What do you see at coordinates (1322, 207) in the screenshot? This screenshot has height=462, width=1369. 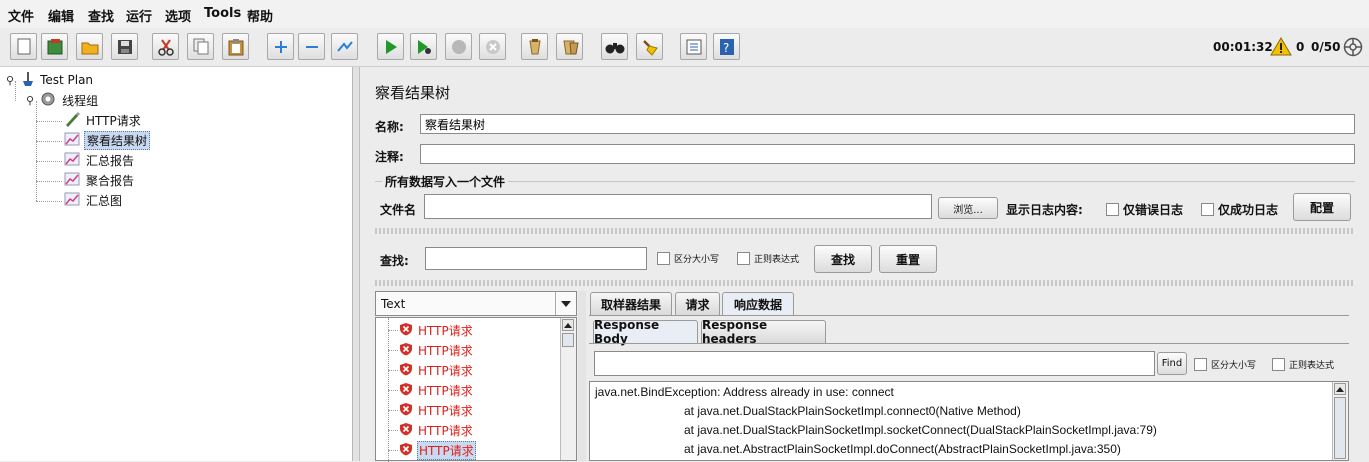 I see `configure-button: 配置` at bounding box center [1322, 207].